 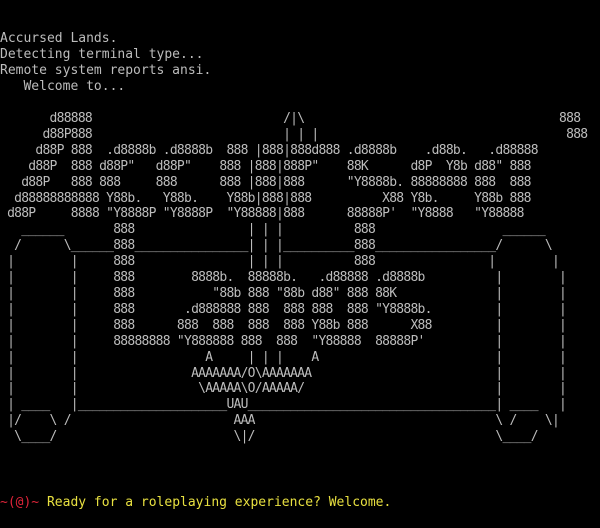 What do you see at coordinates (59, 38) in the screenshot?
I see `intro-line-game-name: Accursed Lands.` at bounding box center [59, 38].